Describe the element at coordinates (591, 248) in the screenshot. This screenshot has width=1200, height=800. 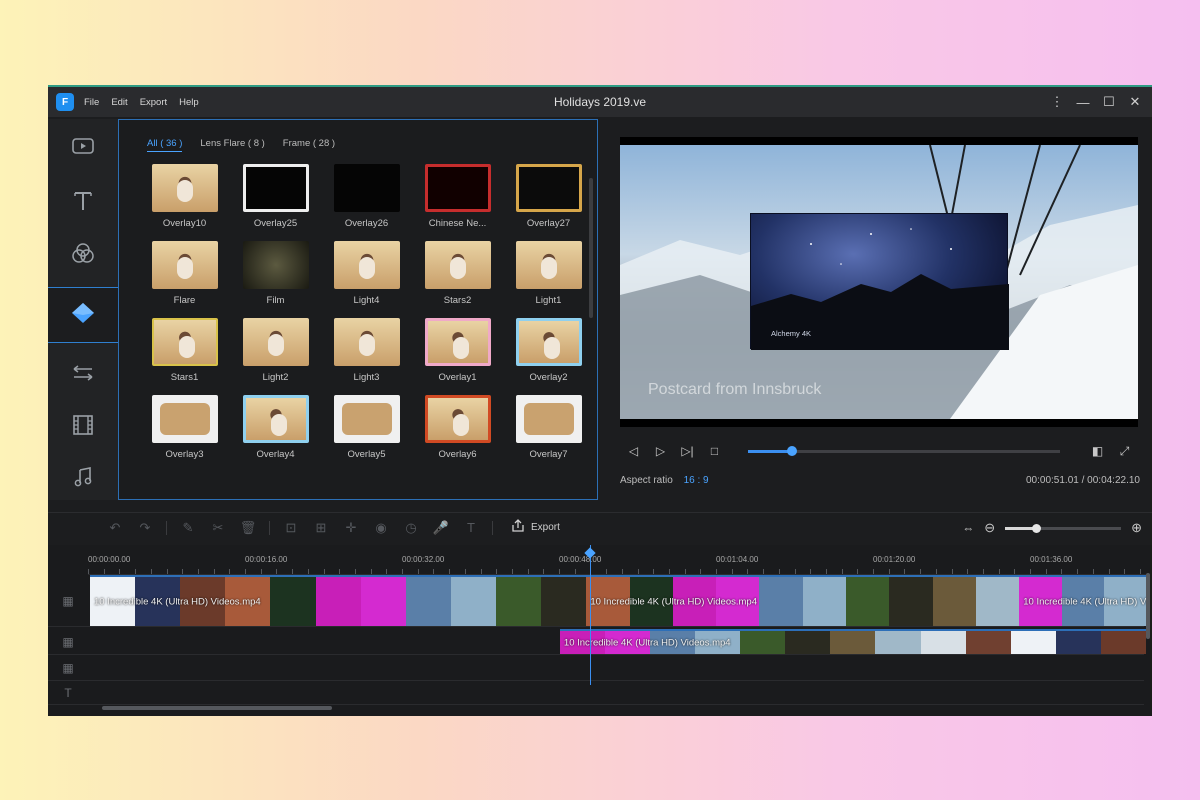
I see `library-scrollbar` at that location.